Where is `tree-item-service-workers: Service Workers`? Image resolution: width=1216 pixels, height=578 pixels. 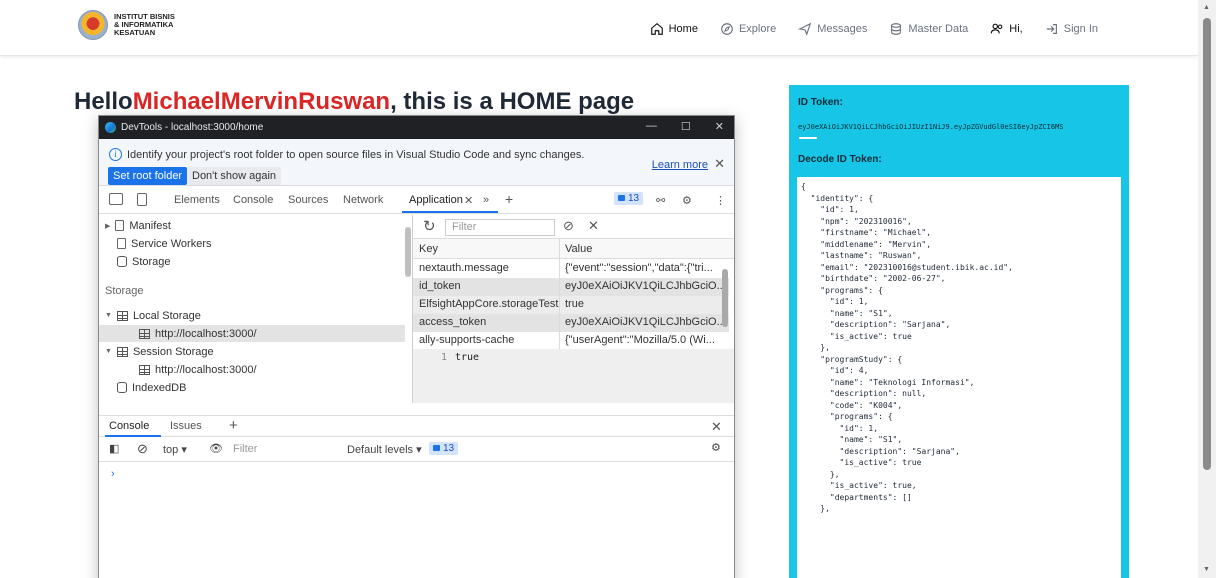 tree-item-service-workers: Service Workers is located at coordinates (164, 243).